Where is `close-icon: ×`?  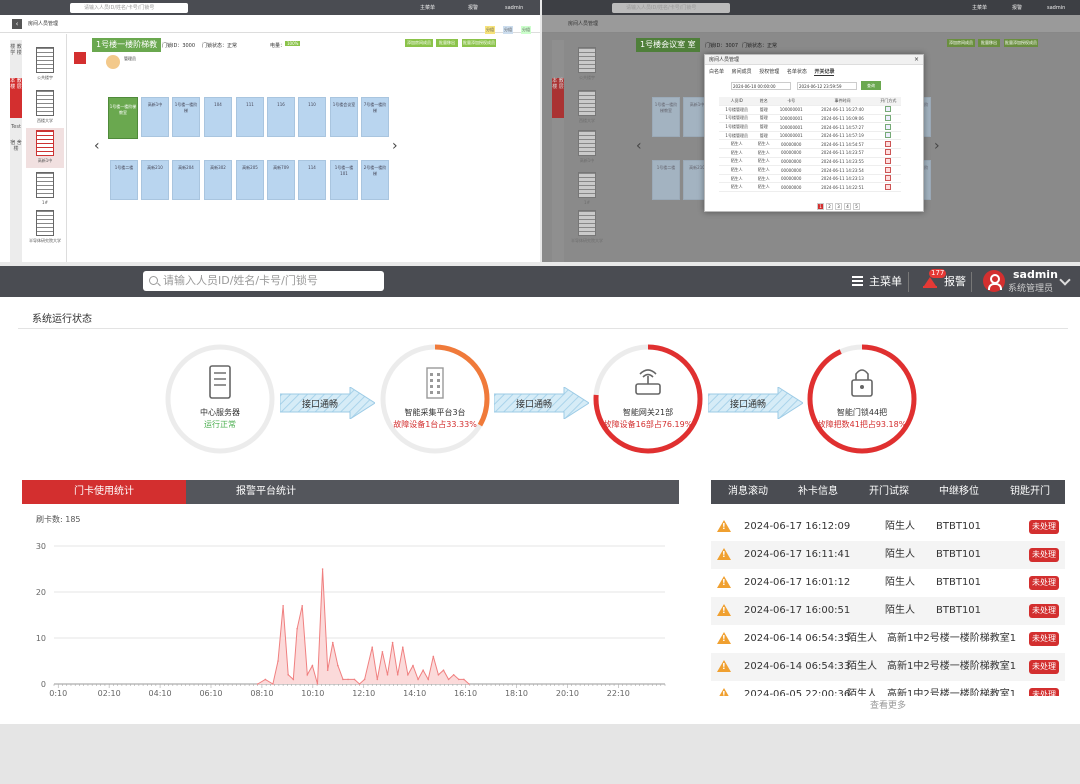 close-icon: × is located at coordinates (916, 59).